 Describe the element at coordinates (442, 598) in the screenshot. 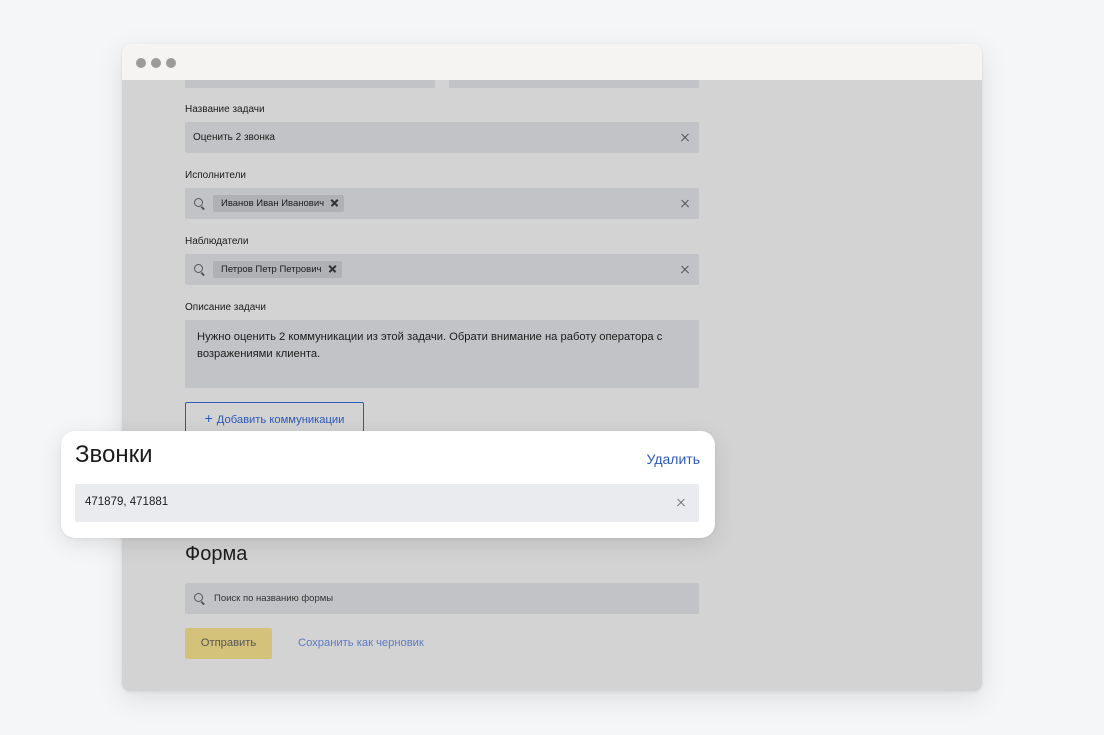

I see `form-search-input: Поиск по названию формы` at that location.